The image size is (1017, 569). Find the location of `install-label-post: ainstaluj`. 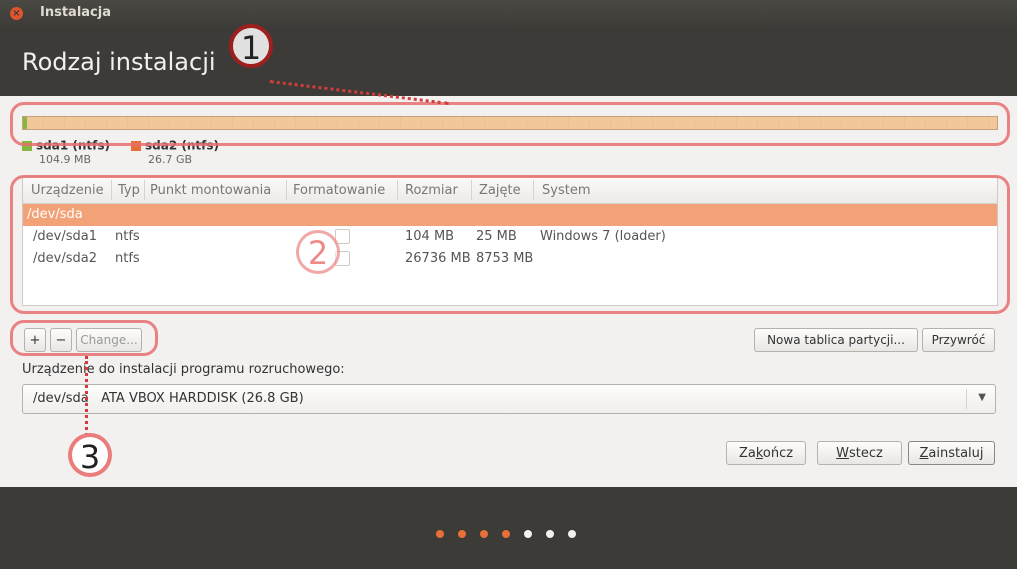

install-label-post: ainstaluj is located at coordinates (956, 453).